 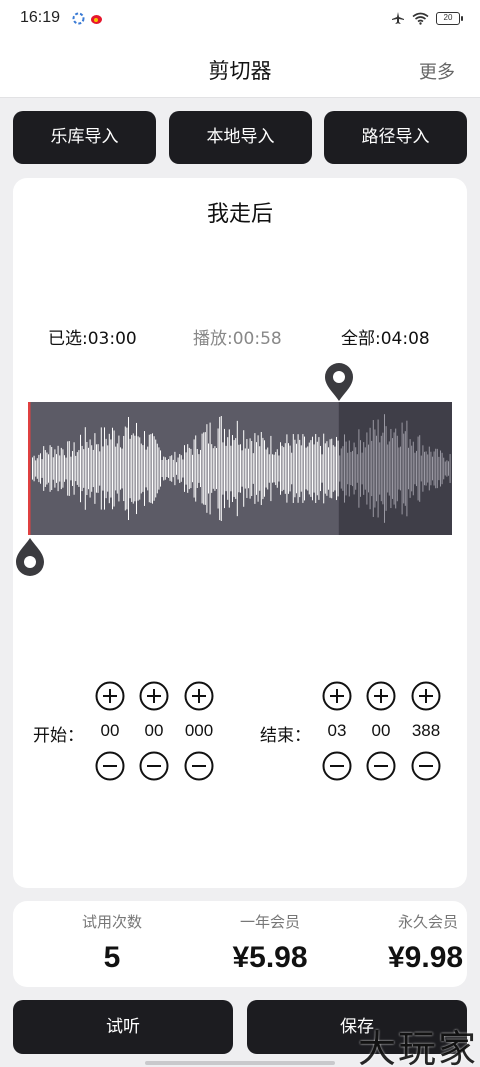 I want to click on lifetime-plan-label: 永久会员, so click(x=424, y=921).